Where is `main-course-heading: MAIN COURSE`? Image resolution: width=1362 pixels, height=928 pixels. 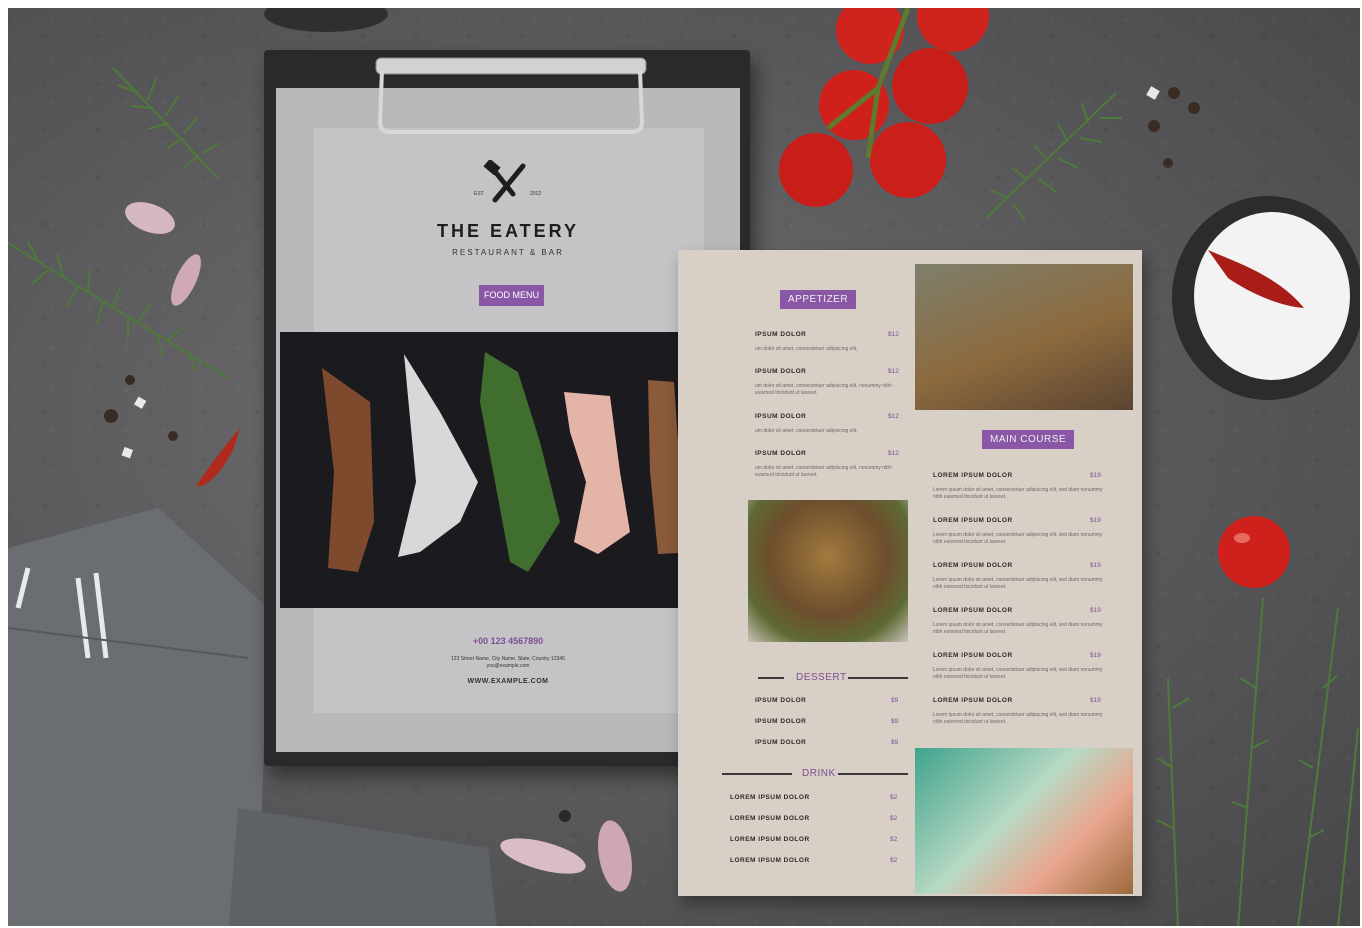 main-course-heading: MAIN COURSE is located at coordinates (1028, 439).